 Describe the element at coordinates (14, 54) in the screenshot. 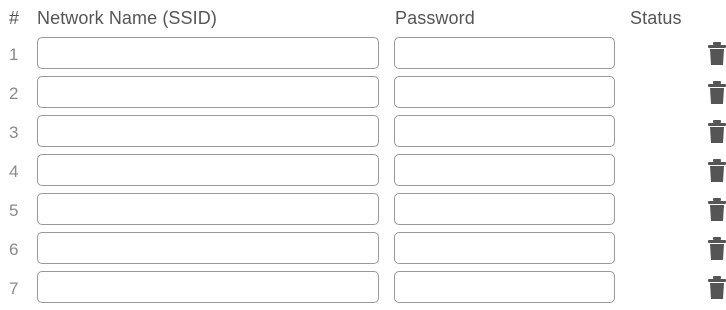

I see `row-number: 1` at that location.